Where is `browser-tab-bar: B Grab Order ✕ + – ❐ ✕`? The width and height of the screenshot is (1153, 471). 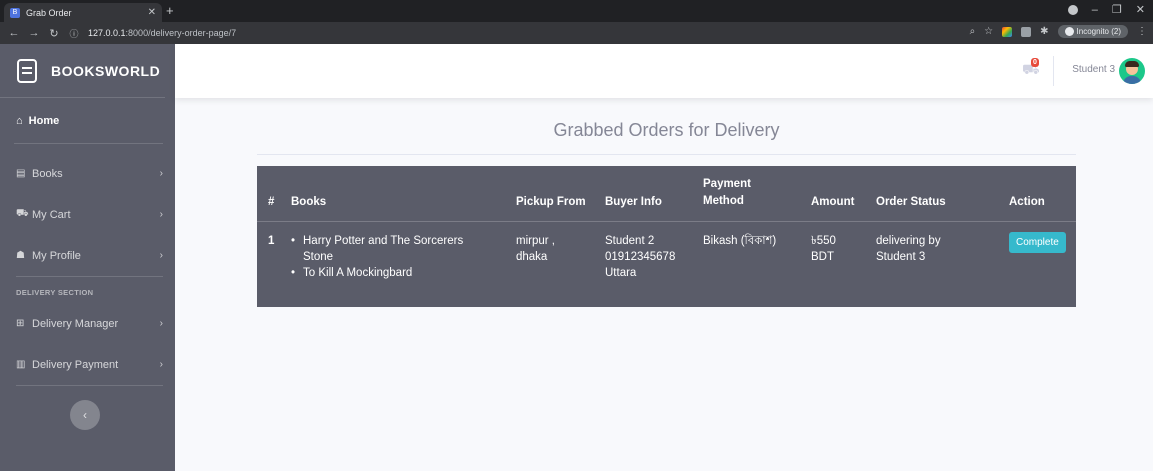 browser-tab-bar: B Grab Order ✕ + – ❐ ✕ is located at coordinates (576, 11).